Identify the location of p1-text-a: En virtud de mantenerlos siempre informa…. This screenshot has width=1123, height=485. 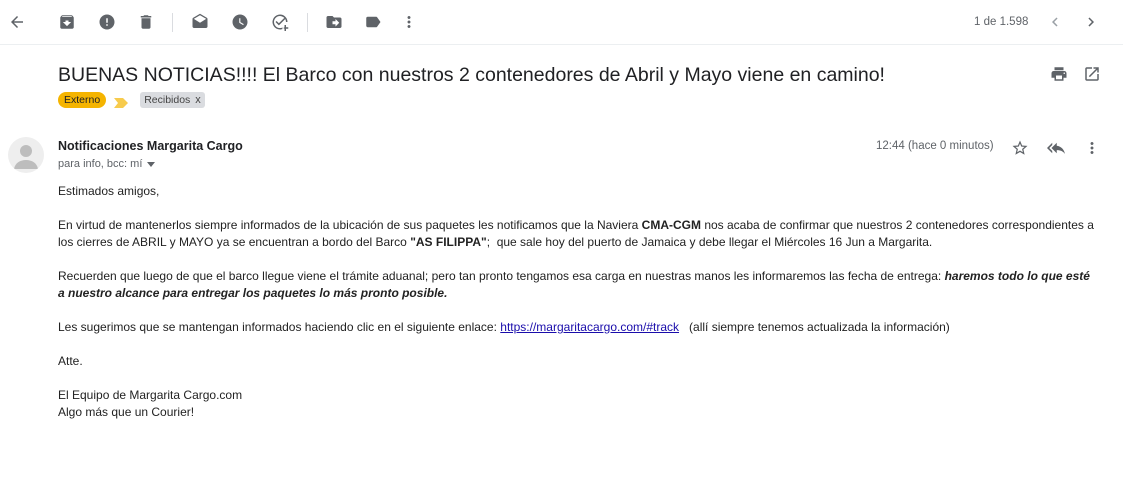
(350, 225).